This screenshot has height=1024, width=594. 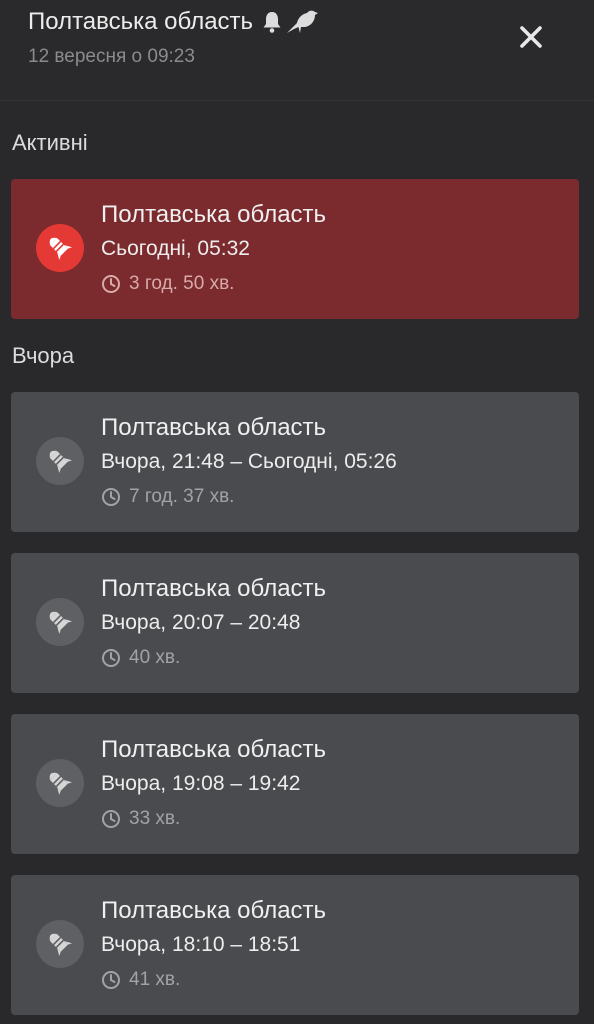 I want to click on alert-duration: 41 хв., so click(x=140, y=980).